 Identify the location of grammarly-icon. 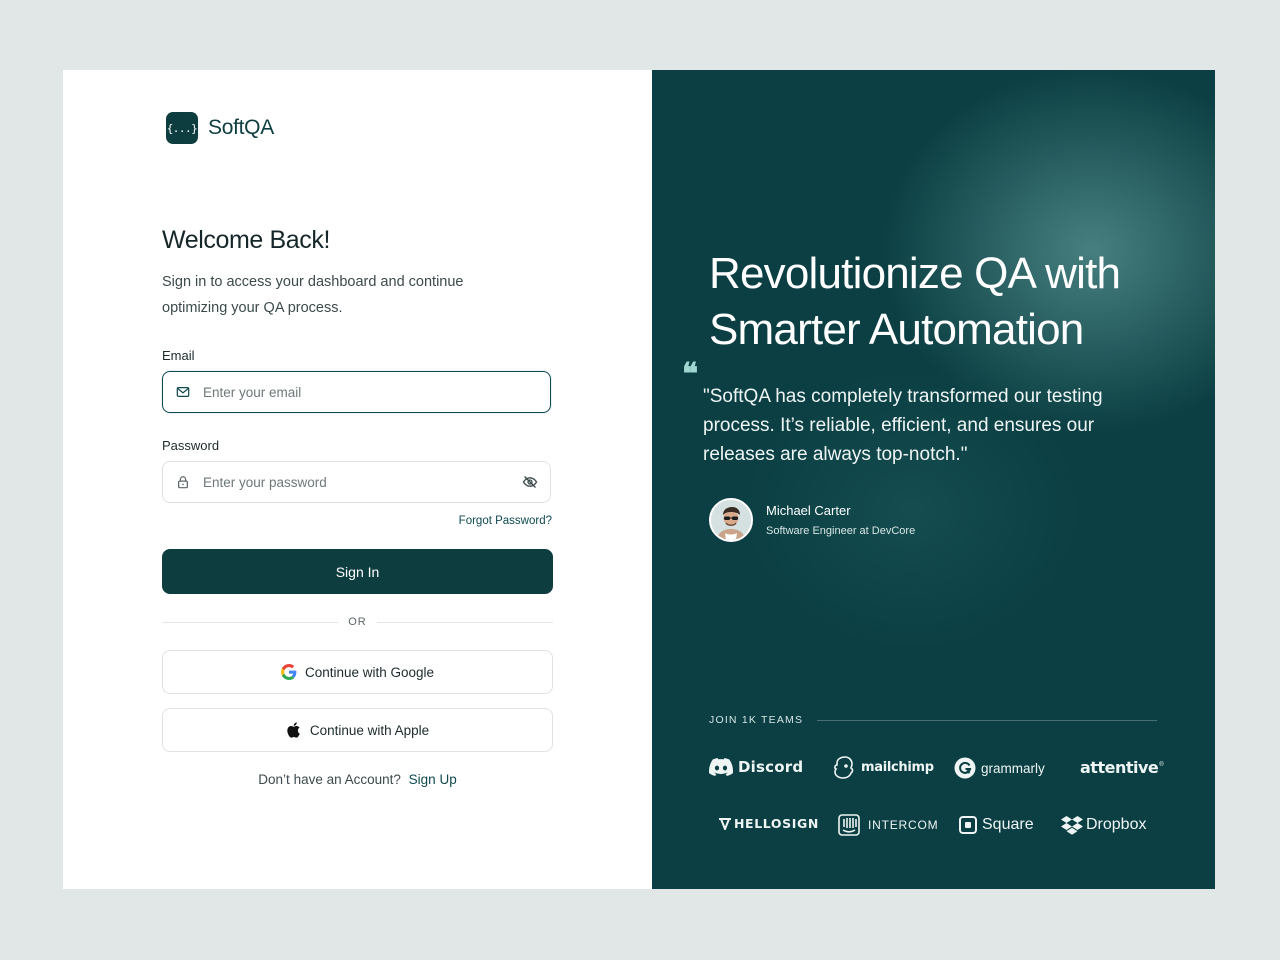
(965, 768).